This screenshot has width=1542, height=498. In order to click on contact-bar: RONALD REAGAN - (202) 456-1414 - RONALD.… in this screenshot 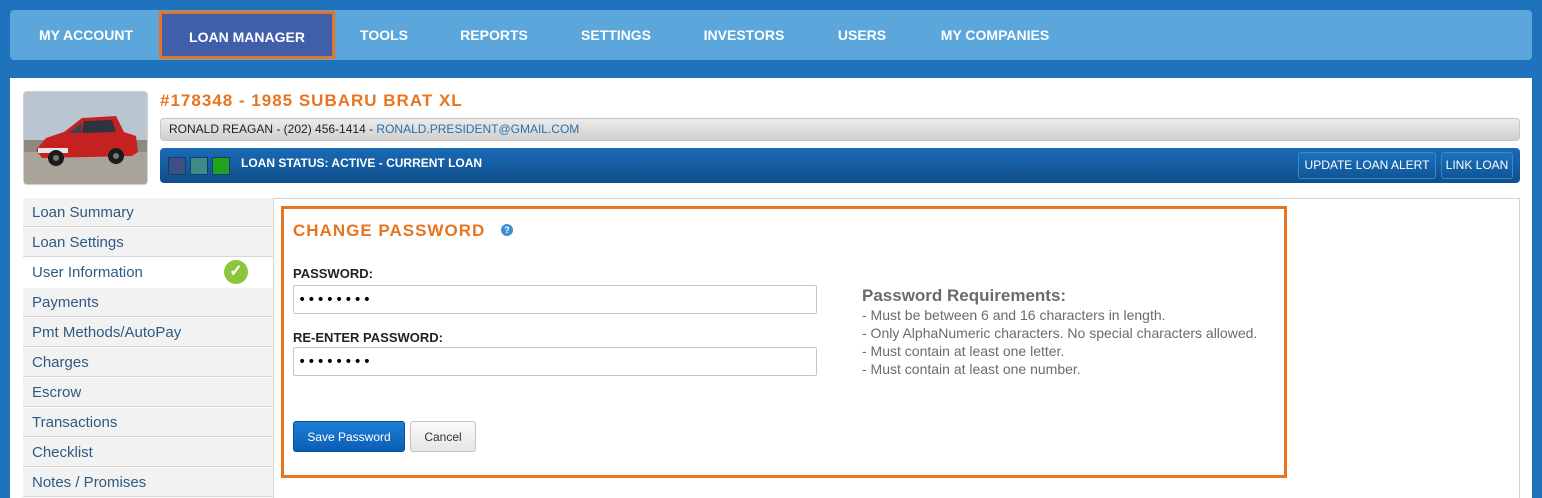, I will do `click(840, 129)`.